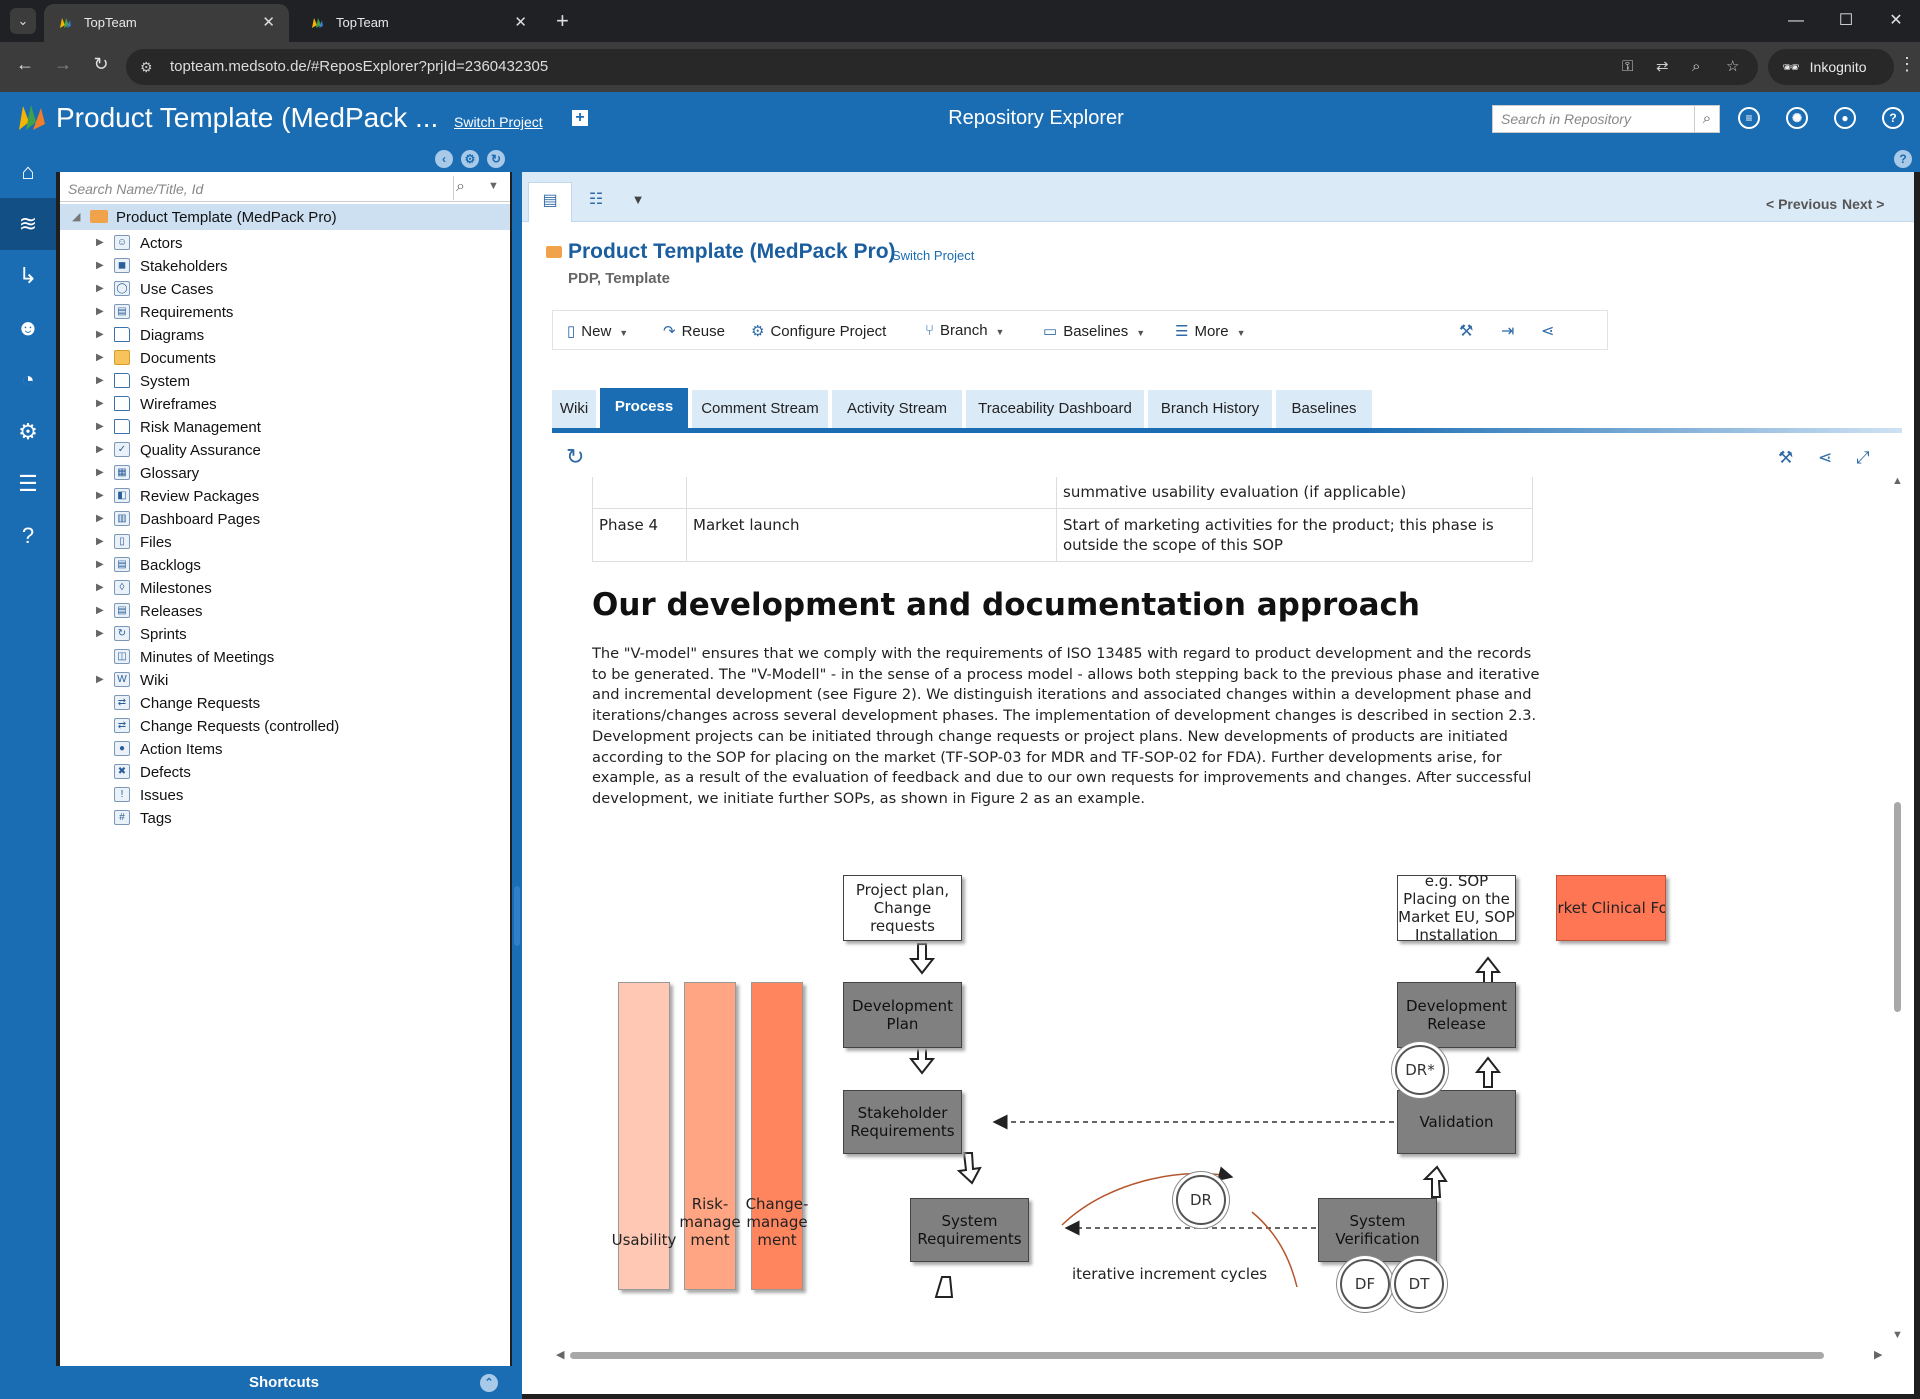  I want to click on tree-root-node: ◢ Product Template (MedPack Pro), so click(285, 217).